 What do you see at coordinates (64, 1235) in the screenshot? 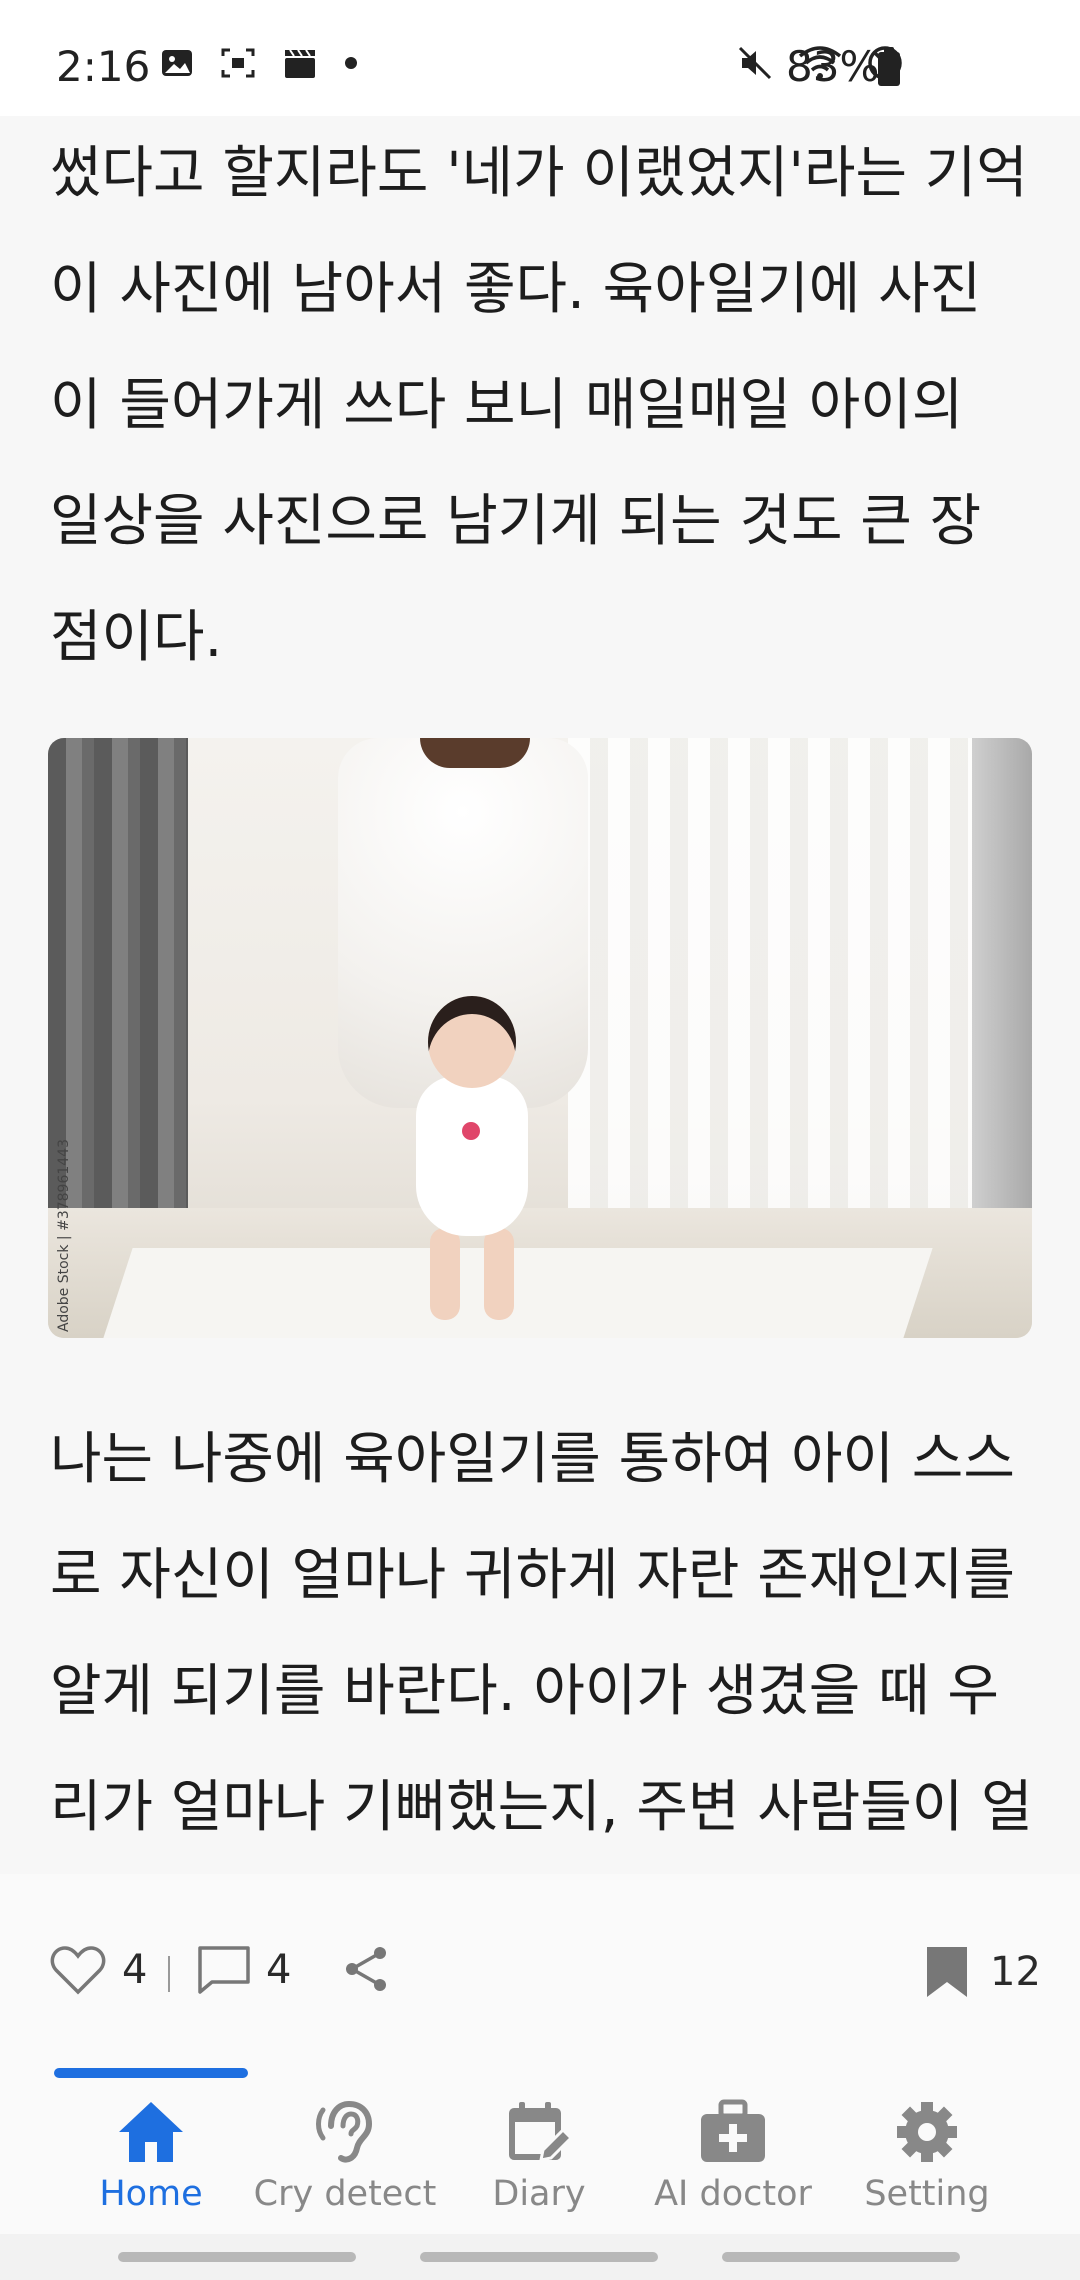
I see `photo-credit: Adobe Stock | #378961443` at bounding box center [64, 1235].